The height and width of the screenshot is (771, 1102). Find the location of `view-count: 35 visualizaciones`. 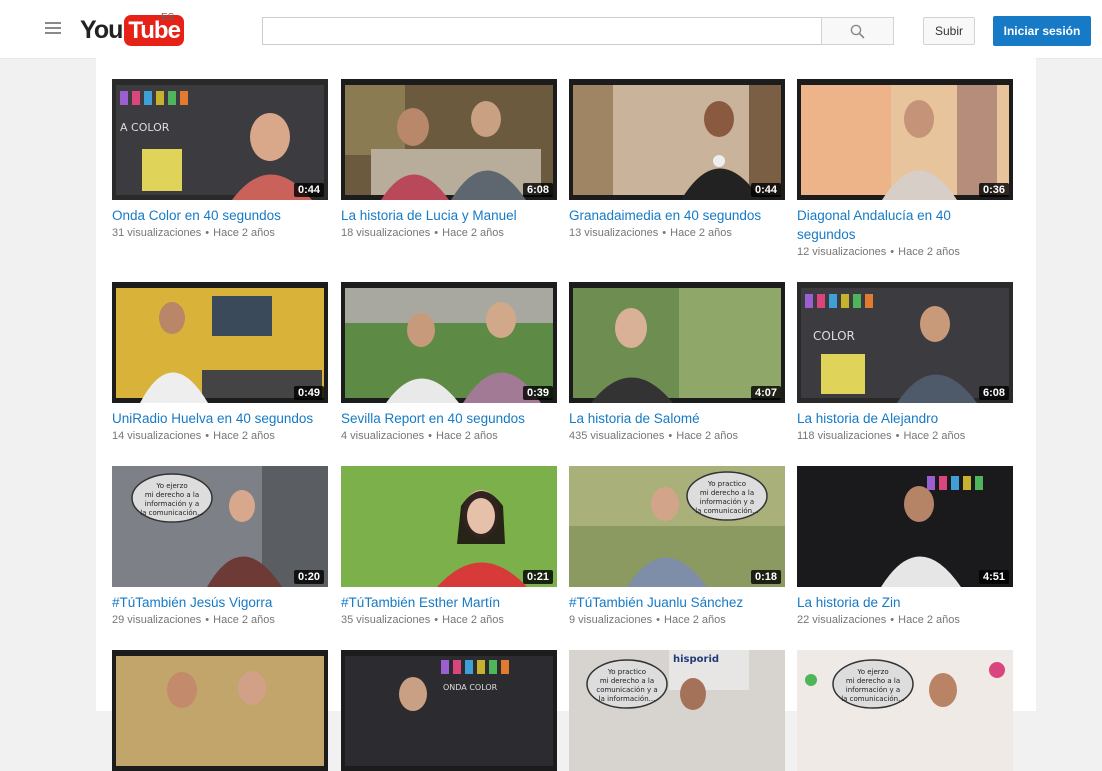

view-count: 35 visualizaciones is located at coordinates (386, 620).